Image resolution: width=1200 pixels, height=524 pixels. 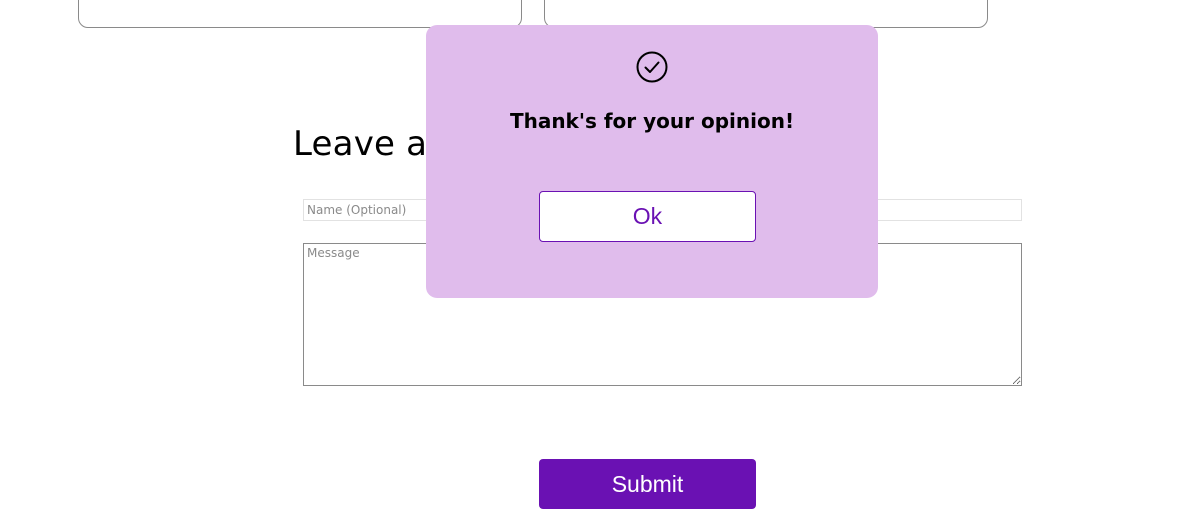 I want to click on check-circle-icon, so click(x=652, y=67).